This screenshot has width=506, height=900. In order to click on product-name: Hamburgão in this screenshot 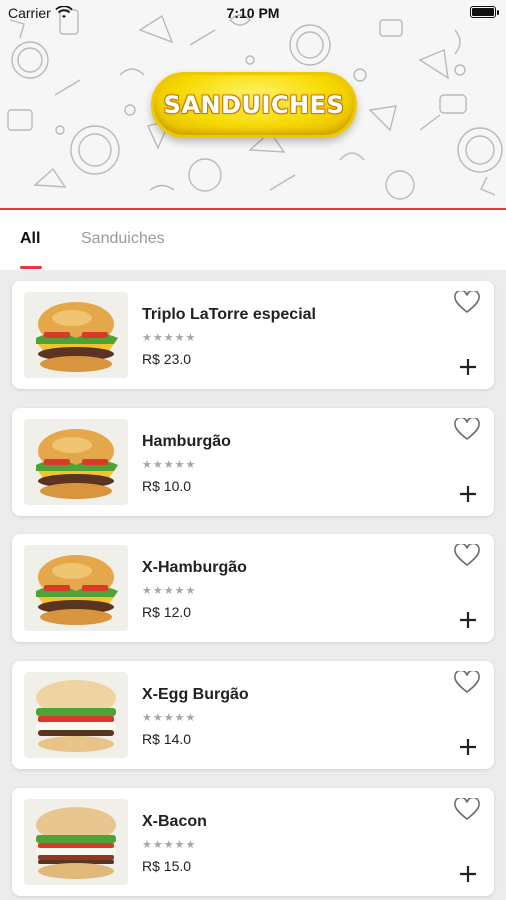, I will do `click(186, 441)`.